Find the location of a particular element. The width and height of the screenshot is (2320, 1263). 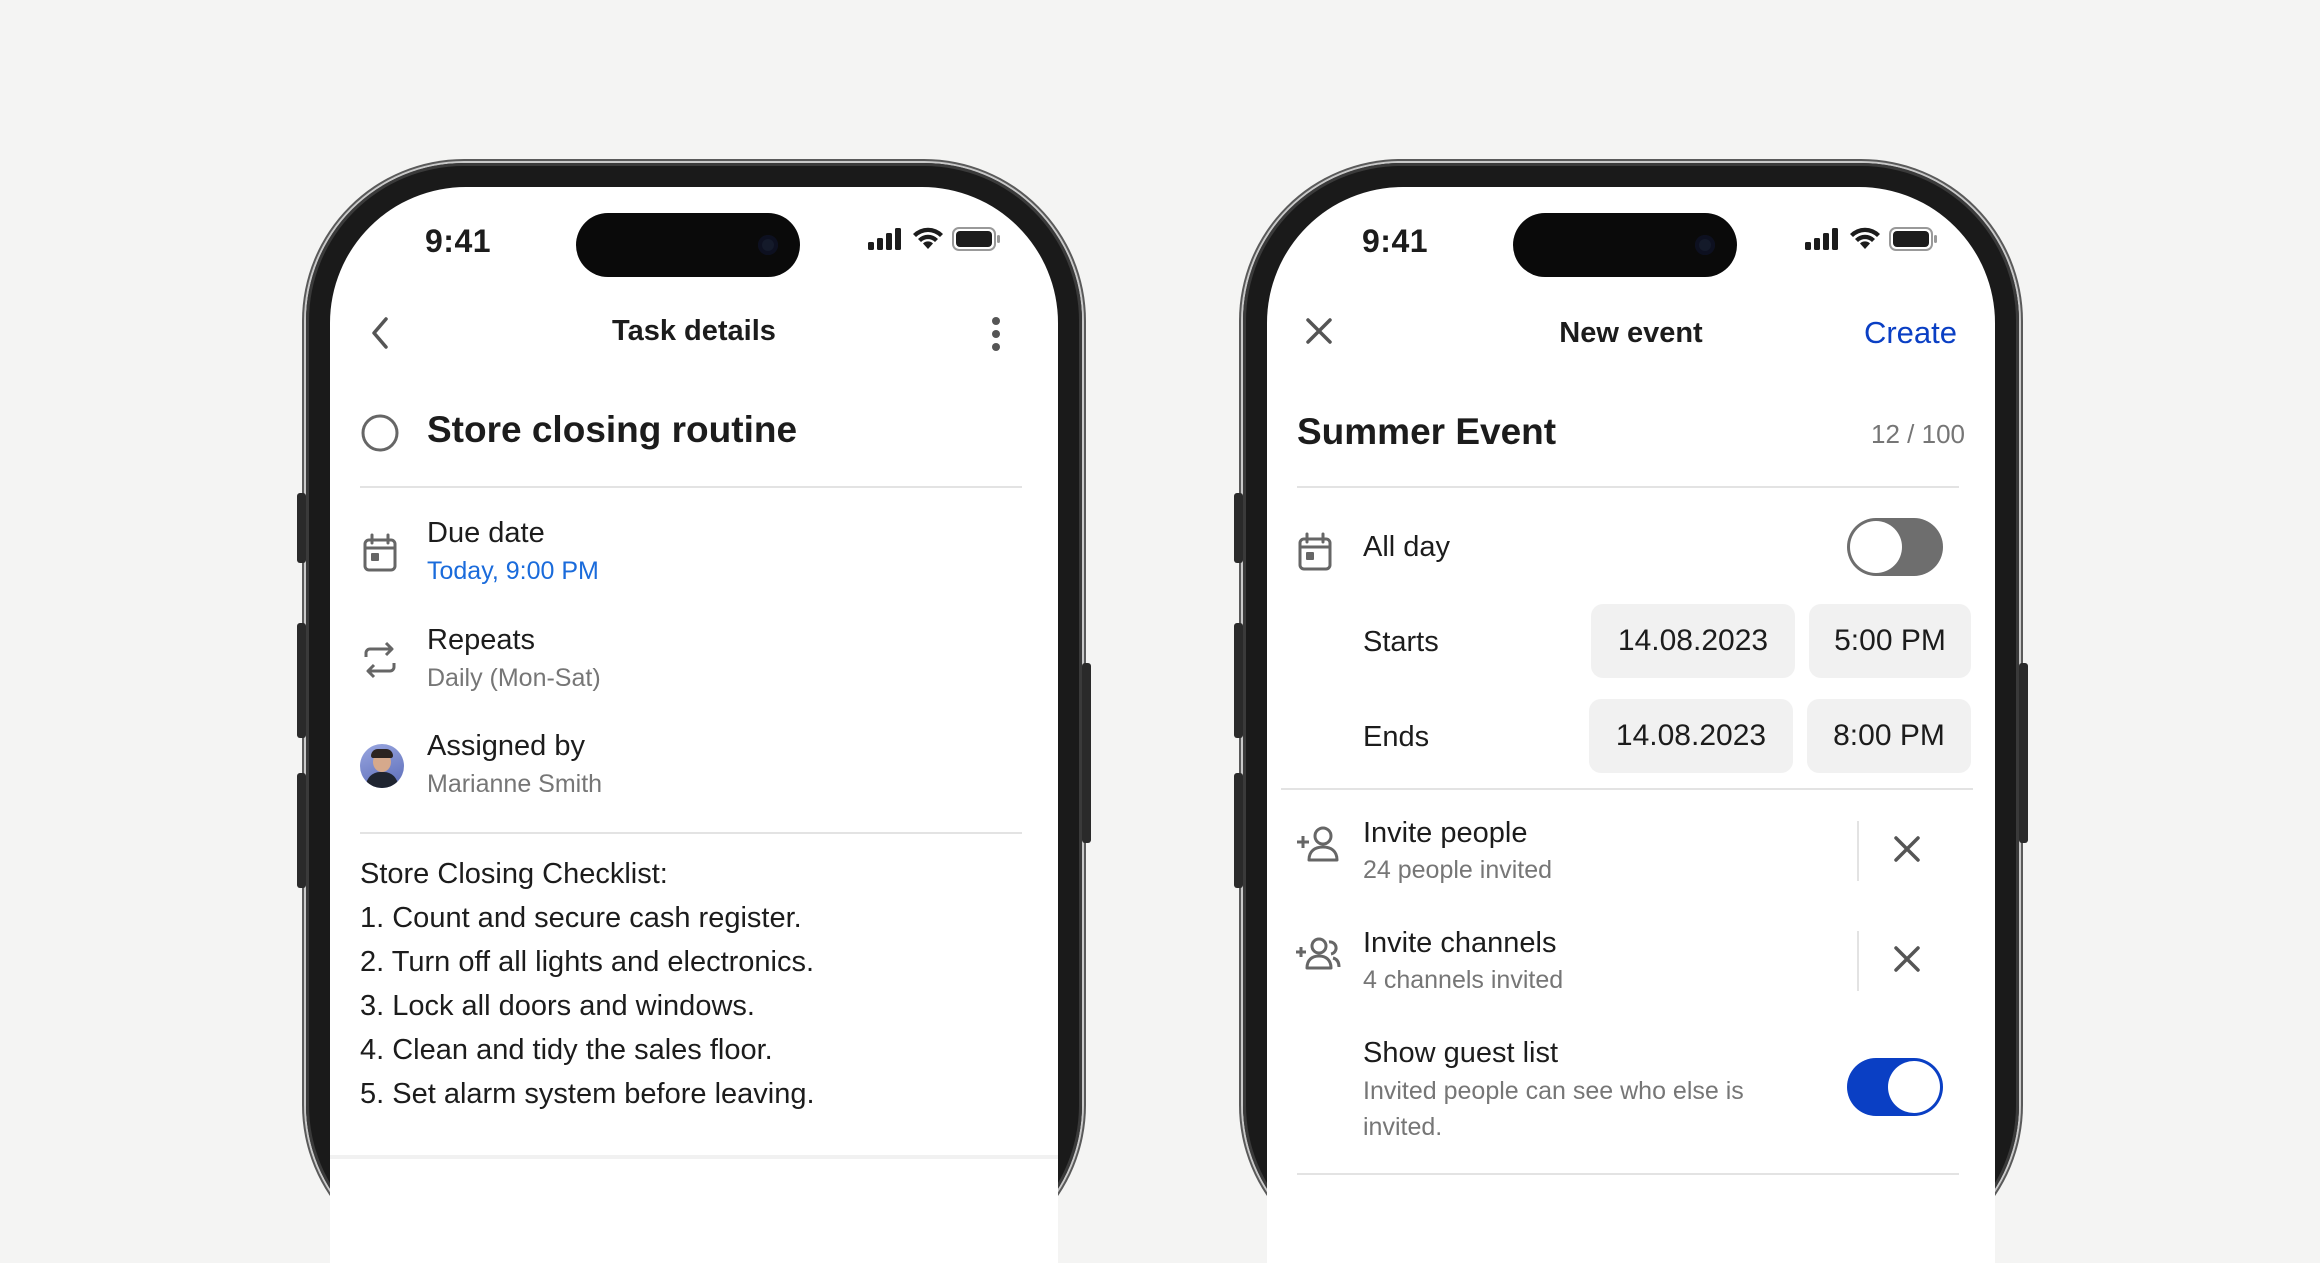

start-time-picker: 5:00 PM is located at coordinates (1890, 641).